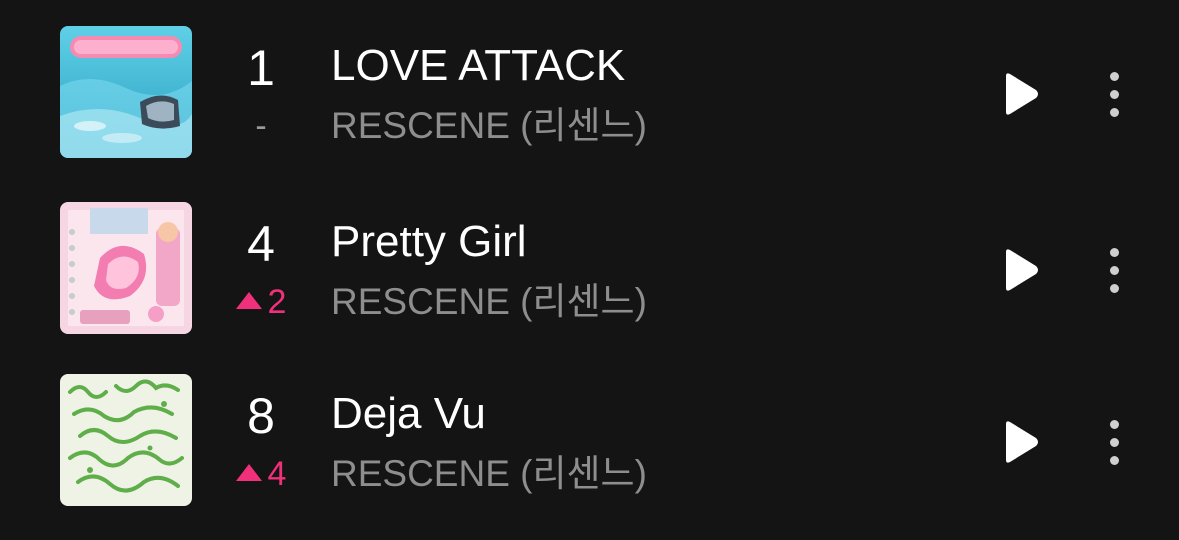  Describe the element at coordinates (261, 416) in the screenshot. I see `rank-number: 8` at that location.